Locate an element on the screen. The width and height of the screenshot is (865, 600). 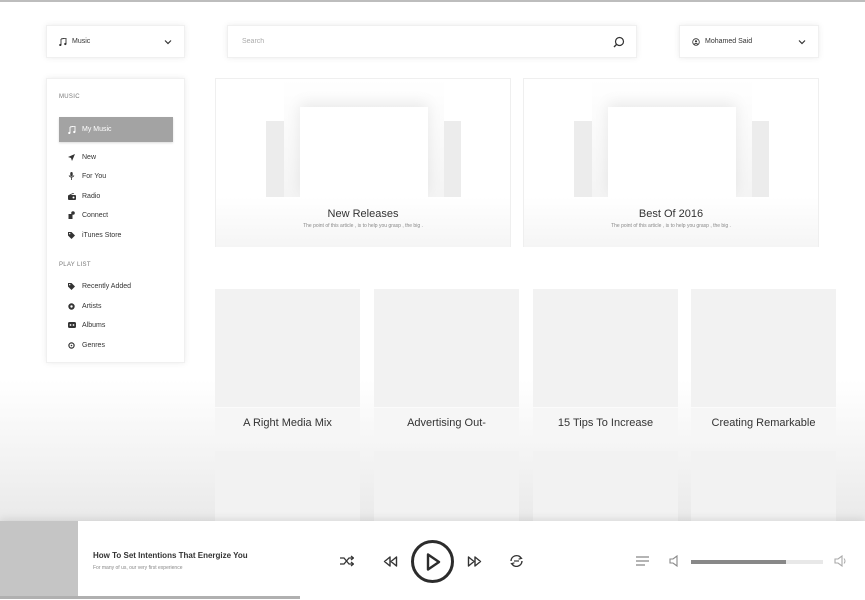
repeat-icon is located at coordinates (516, 561).